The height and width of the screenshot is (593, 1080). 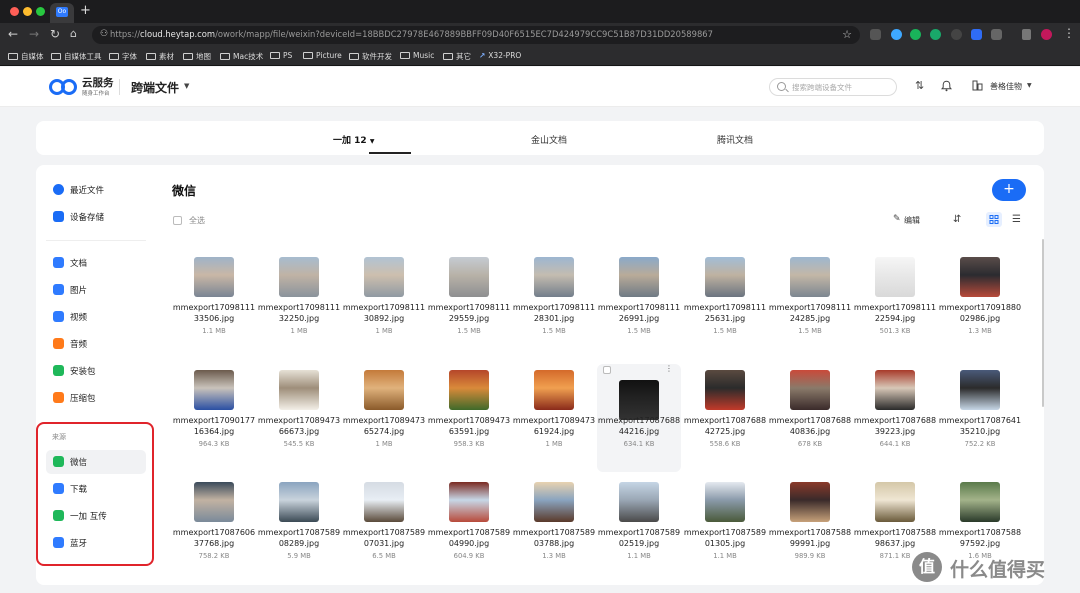 What do you see at coordinates (976, 34) in the screenshot?
I see `translate-icon` at bounding box center [976, 34].